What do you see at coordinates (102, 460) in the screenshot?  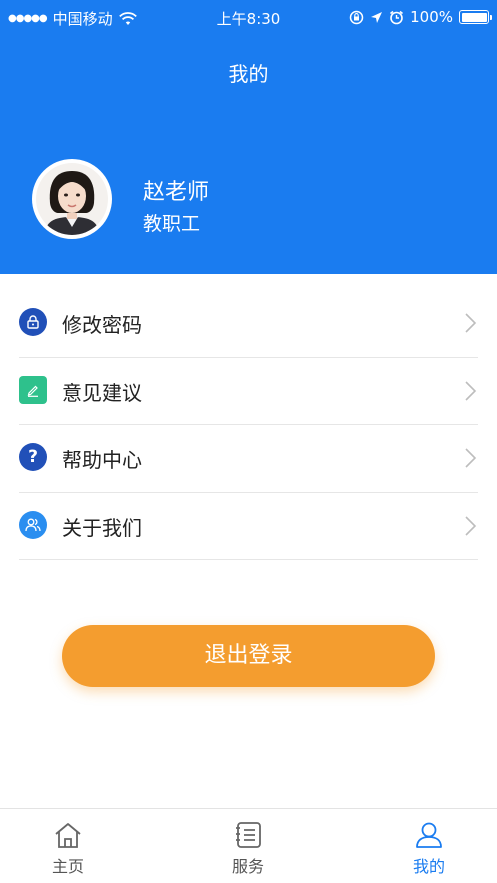 I see `menu-item-label: 帮助中心` at bounding box center [102, 460].